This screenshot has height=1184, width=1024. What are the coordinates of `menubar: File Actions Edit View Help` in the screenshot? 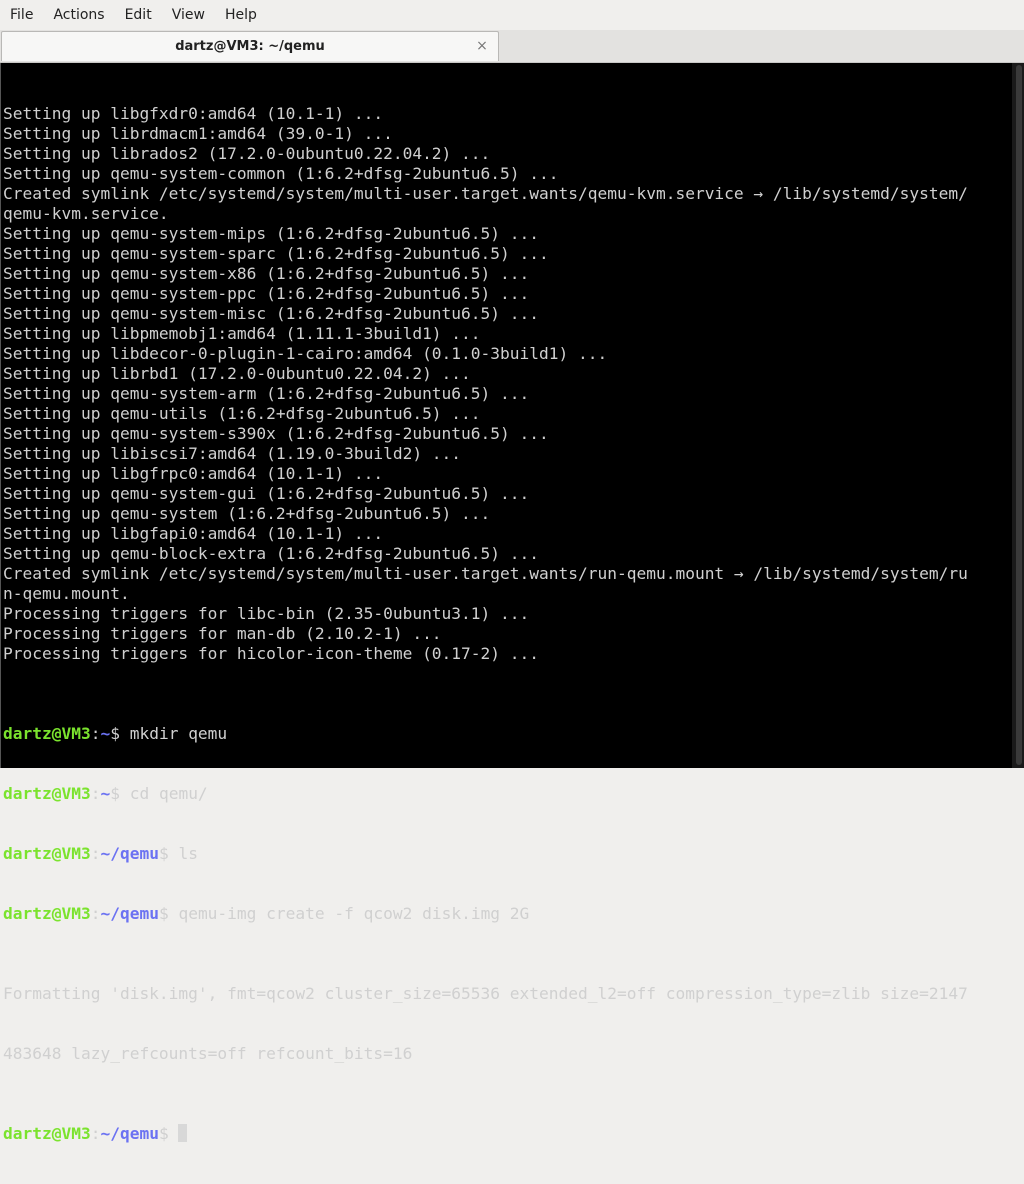 It's located at (512, 15).